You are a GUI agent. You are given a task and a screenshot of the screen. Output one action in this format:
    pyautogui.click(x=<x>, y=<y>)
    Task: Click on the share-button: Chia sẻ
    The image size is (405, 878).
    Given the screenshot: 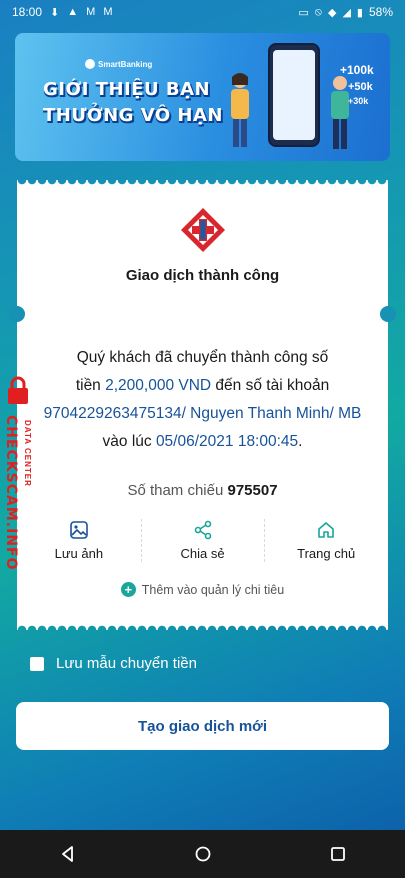 What is the action you would take?
    pyautogui.click(x=202, y=540)
    